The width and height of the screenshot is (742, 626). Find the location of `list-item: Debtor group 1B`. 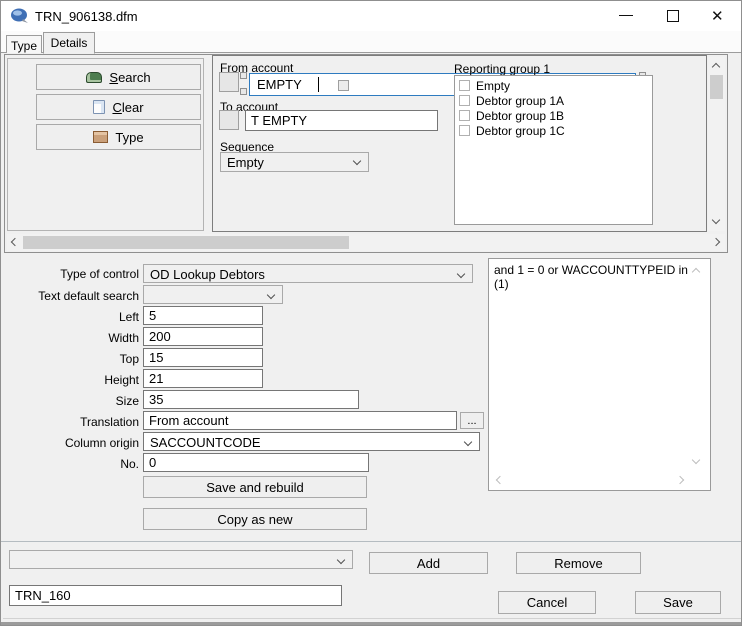

list-item: Debtor group 1B is located at coordinates (555, 115).